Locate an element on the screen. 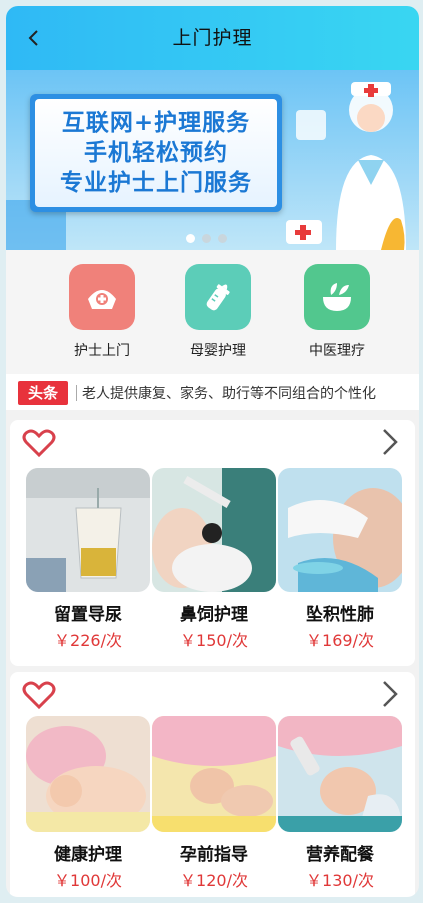 The image size is (423, 903). headline-tag: 头条 is located at coordinates (43, 393).